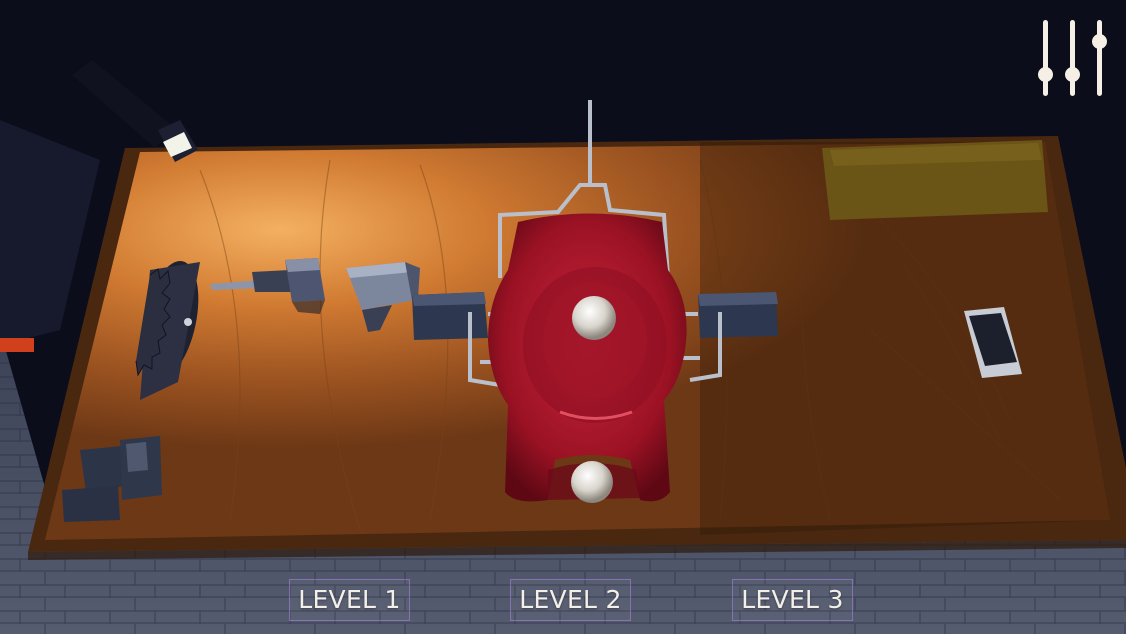 This screenshot has width=1126, height=634. Describe the element at coordinates (592, 482) in the screenshot. I see `bottom-ball` at that location.